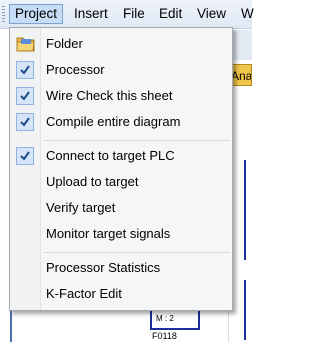 The width and height of the screenshot is (320, 342). What do you see at coordinates (121, 208) in the screenshot?
I see `menu-item-verify: Verify target` at bounding box center [121, 208].